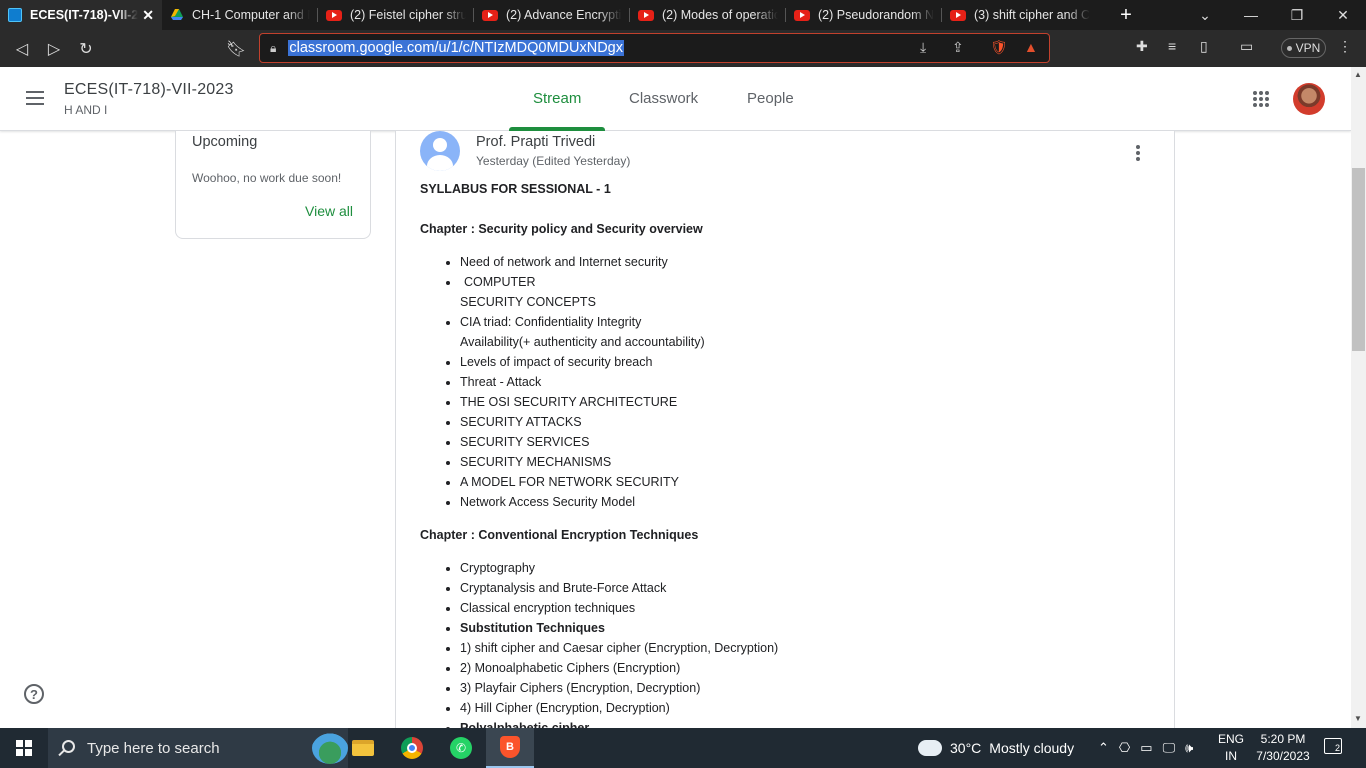 The width and height of the screenshot is (1366, 768). Describe the element at coordinates (54, 49) in the screenshot. I see `forward-button: ▷` at that location.